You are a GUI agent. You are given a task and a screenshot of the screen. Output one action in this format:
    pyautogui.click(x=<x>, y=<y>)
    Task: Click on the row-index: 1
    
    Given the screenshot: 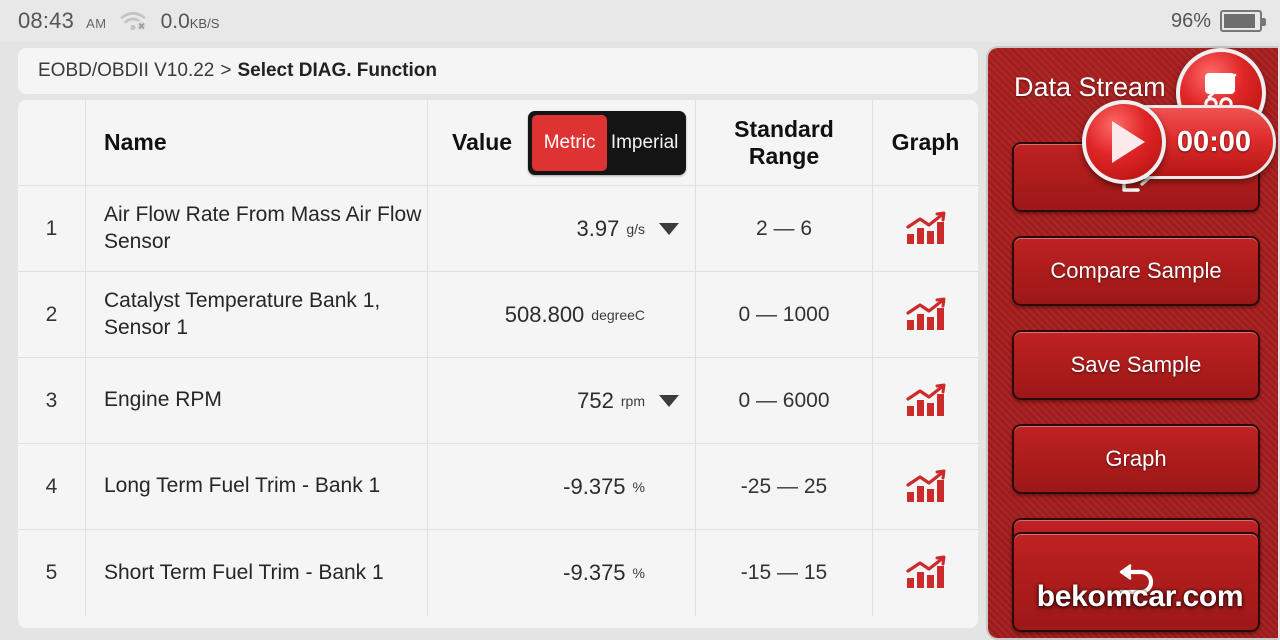 What is the action you would take?
    pyautogui.click(x=52, y=228)
    